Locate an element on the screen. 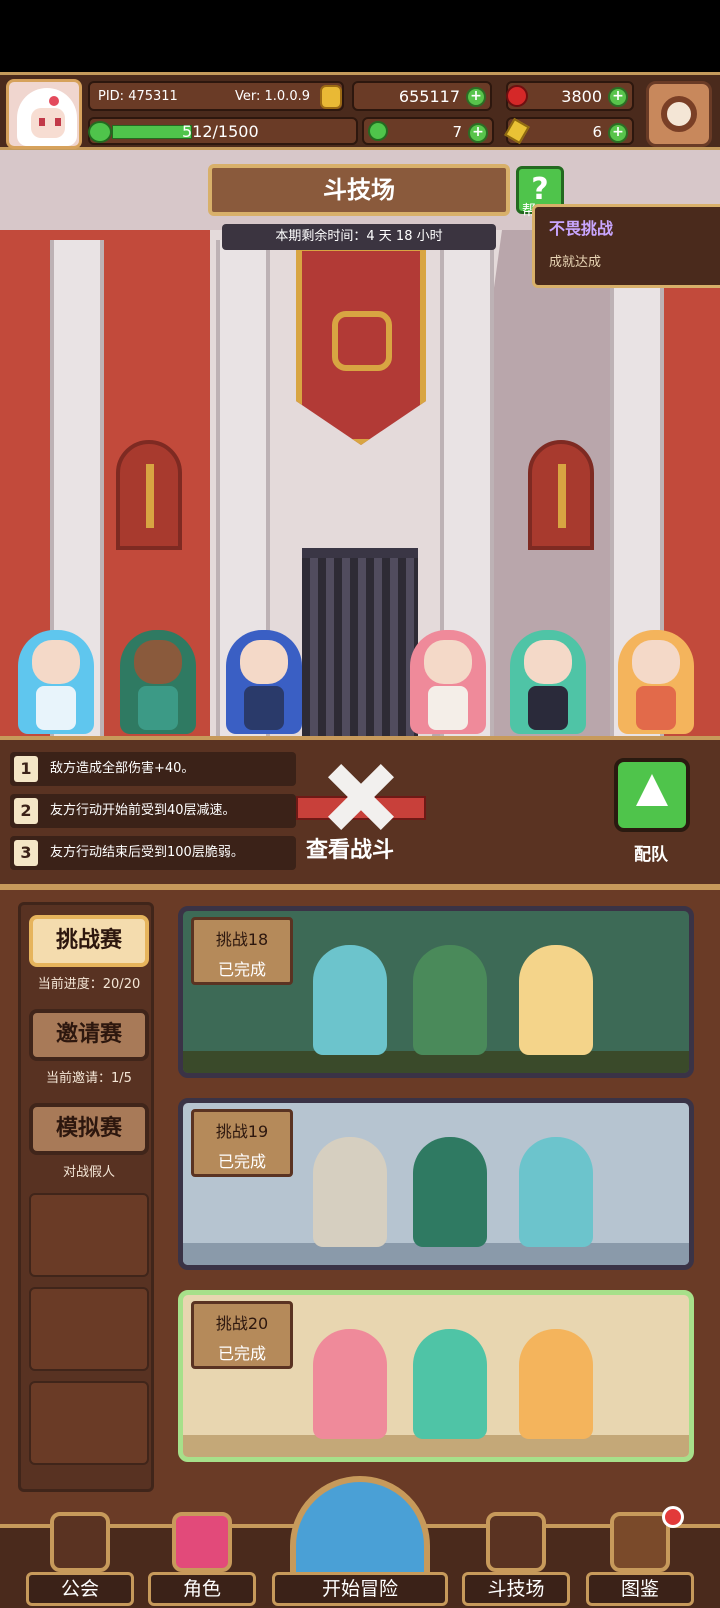 The width and height of the screenshot is (720, 1608). stamina-bar: 512/1500 is located at coordinates (223, 131).